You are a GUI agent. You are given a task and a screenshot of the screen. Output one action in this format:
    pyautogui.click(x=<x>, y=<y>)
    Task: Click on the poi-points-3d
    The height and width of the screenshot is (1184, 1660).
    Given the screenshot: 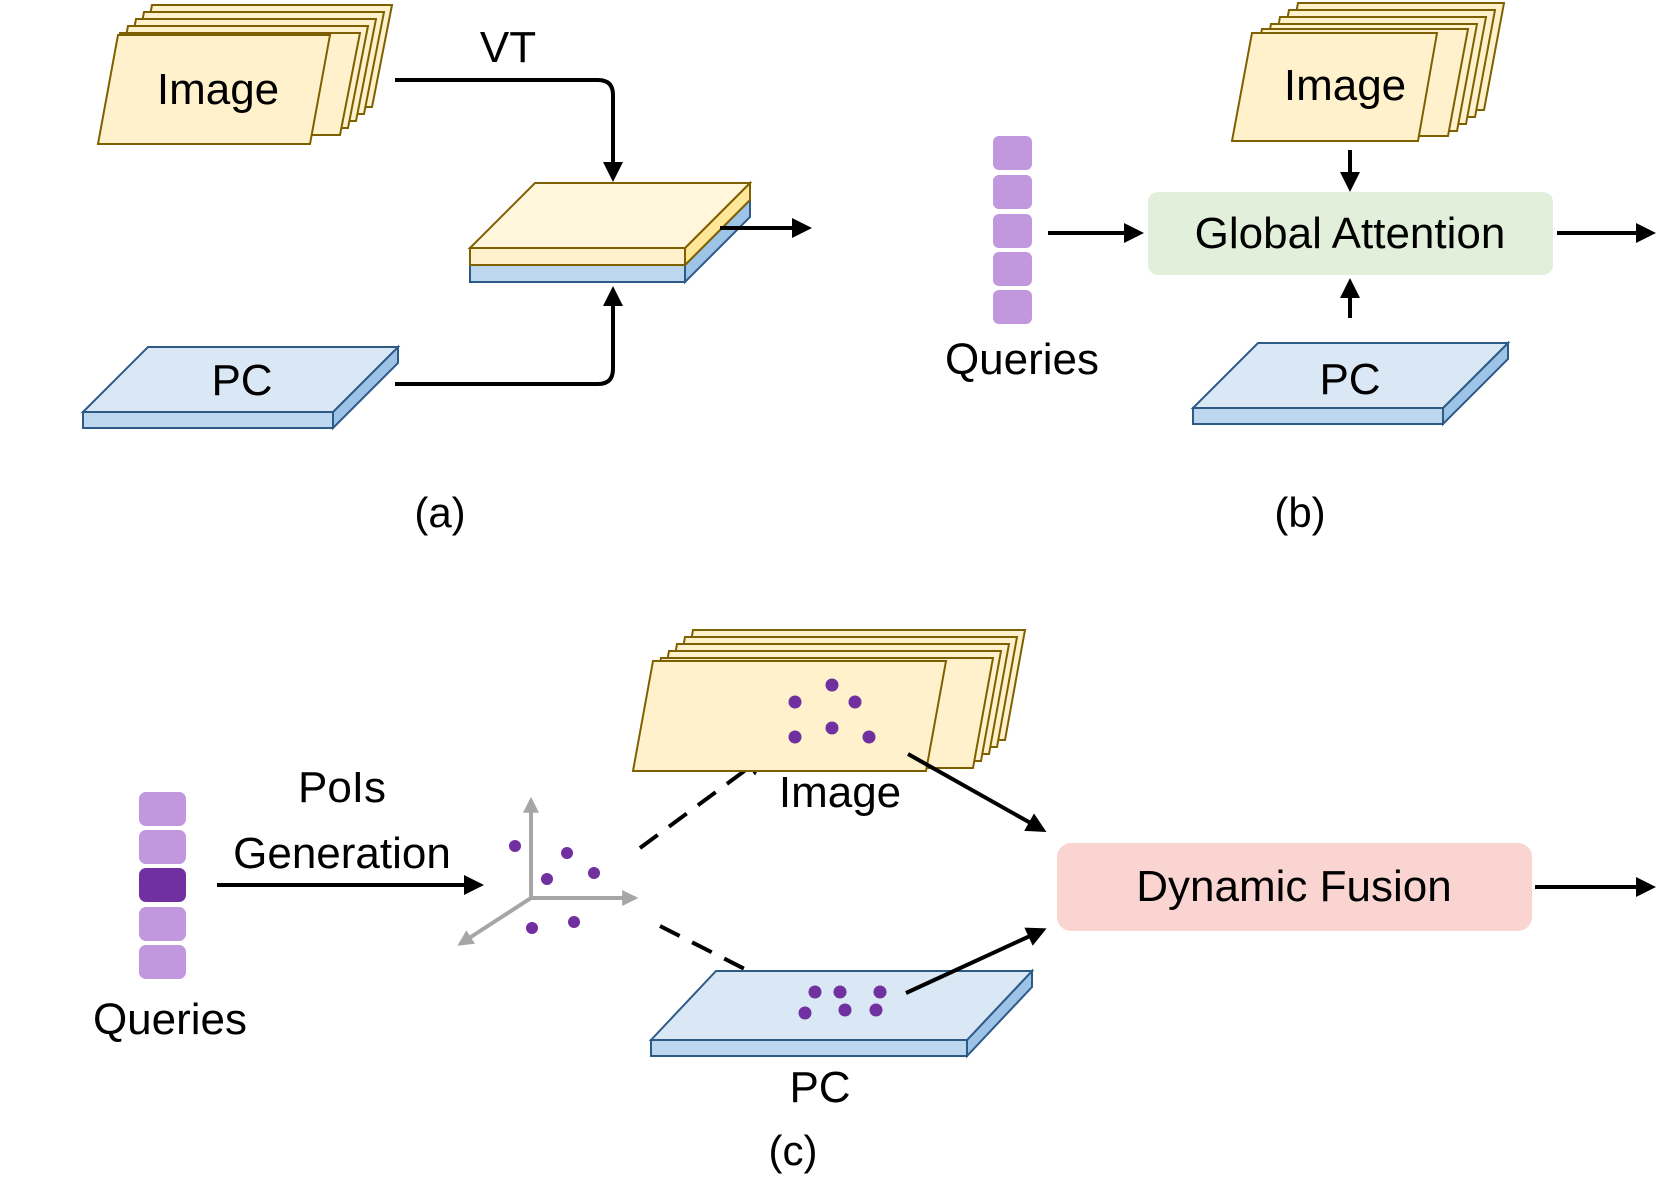 What is the action you would take?
    pyautogui.click(x=554, y=887)
    